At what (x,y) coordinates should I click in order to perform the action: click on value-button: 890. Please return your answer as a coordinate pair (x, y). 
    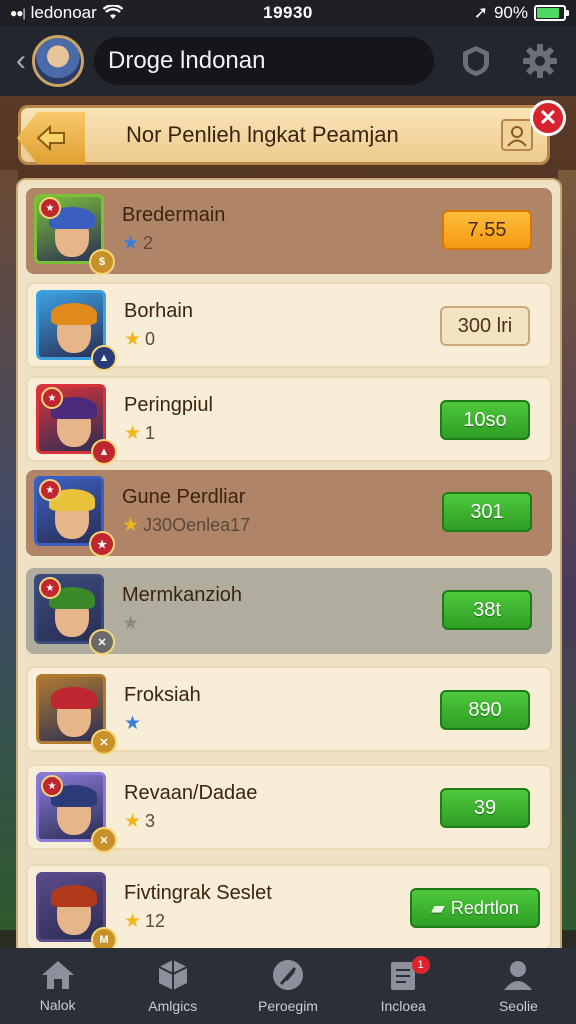
    Looking at the image, I should click on (485, 710).